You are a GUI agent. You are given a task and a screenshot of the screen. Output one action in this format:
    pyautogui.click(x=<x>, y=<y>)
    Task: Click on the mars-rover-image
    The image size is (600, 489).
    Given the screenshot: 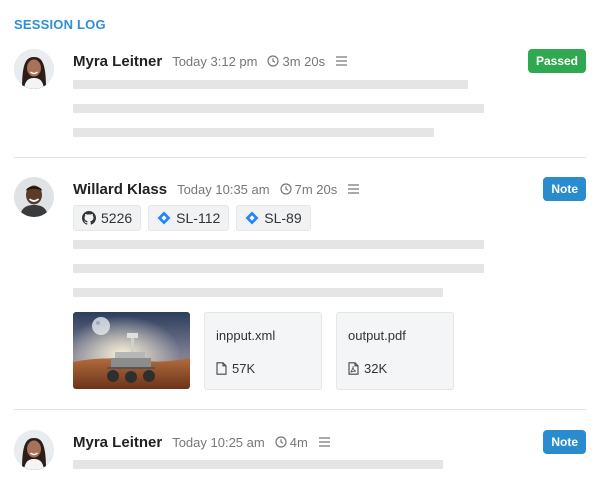 What is the action you would take?
    pyautogui.click(x=131, y=350)
    